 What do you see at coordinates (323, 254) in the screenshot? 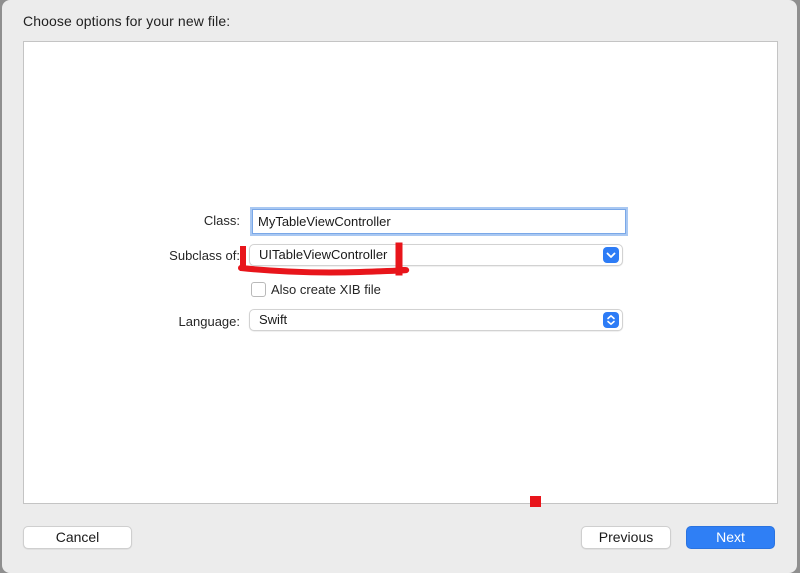
I see `subclass-value: UITableViewController` at bounding box center [323, 254].